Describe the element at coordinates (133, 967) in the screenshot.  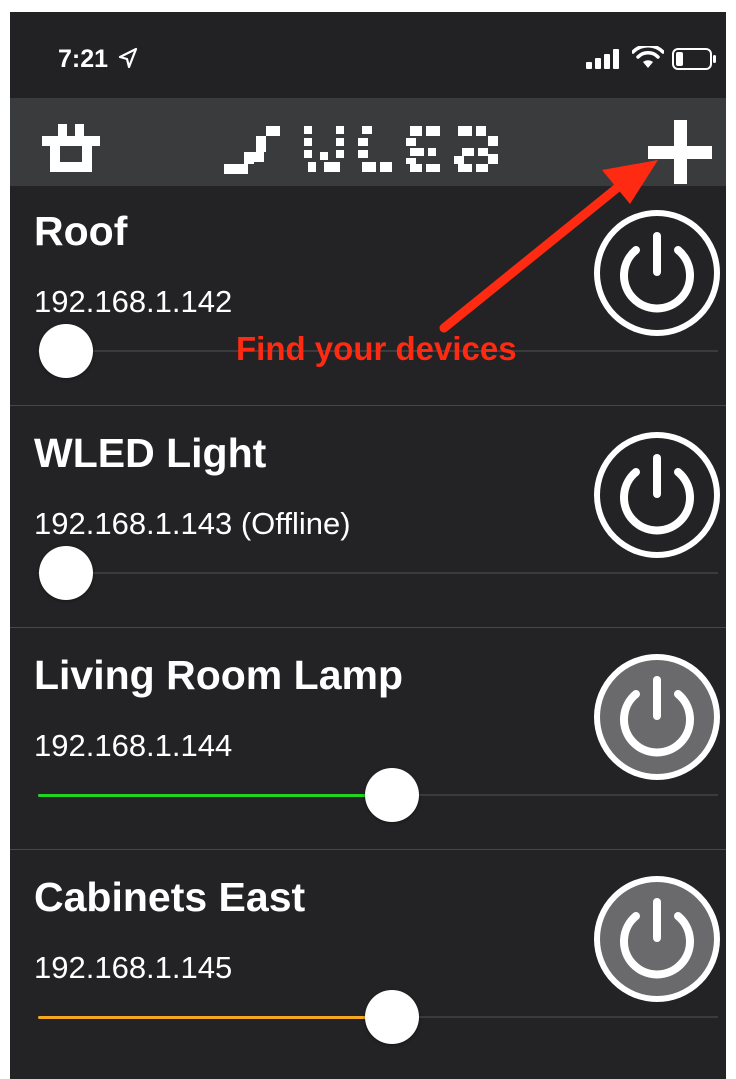
I see `device-ip: 192.168.1.145` at that location.